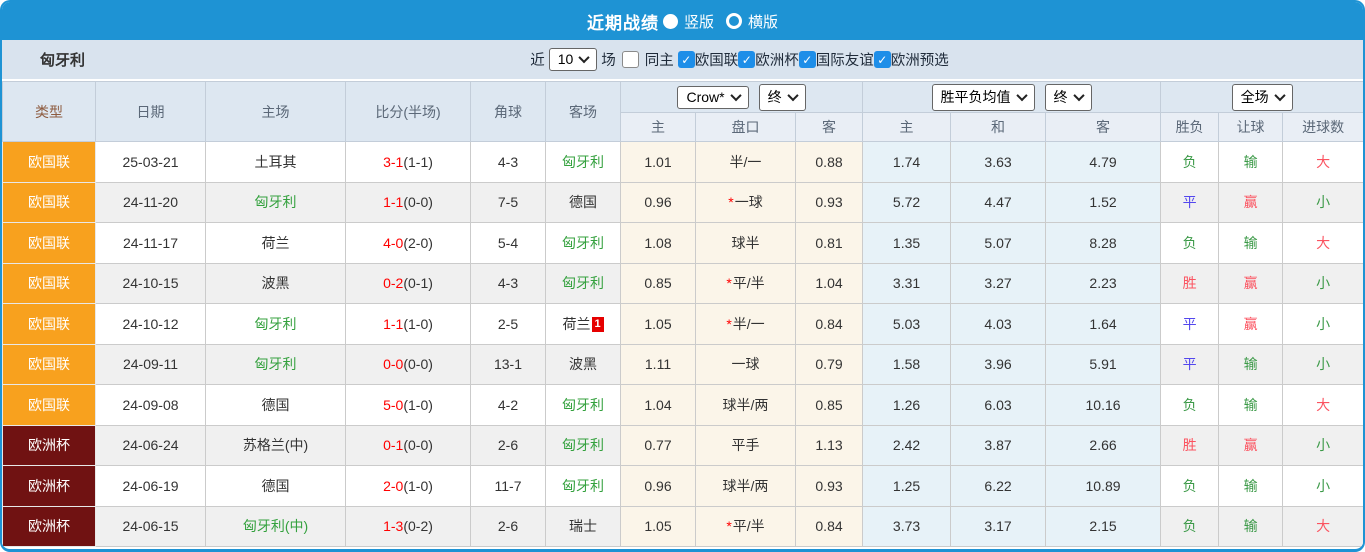 Image resolution: width=1365 pixels, height=552 pixels. I want to click on home-odds: 0.85, so click(658, 283).